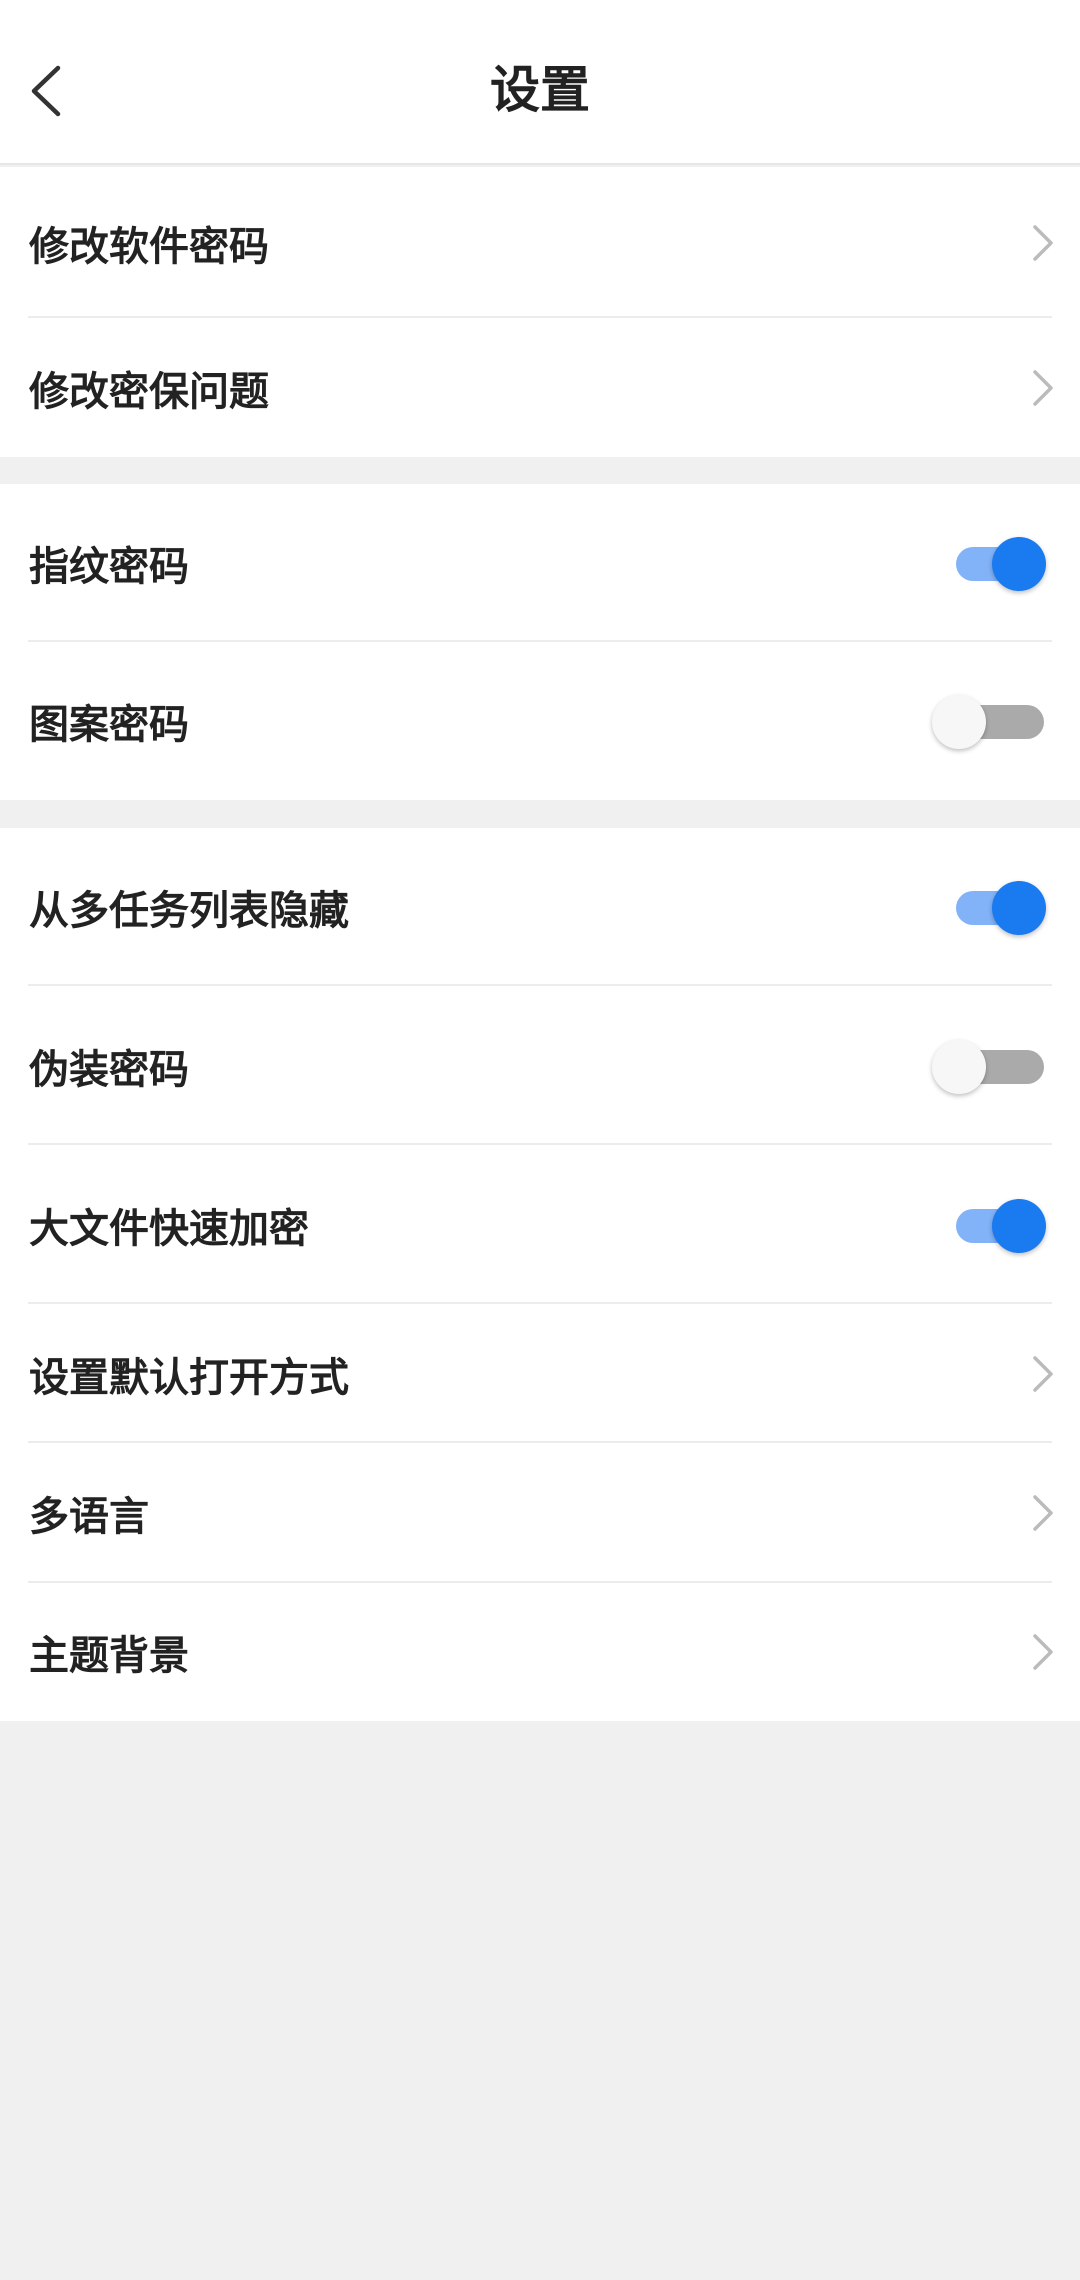  Describe the element at coordinates (988, 1066) in the screenshot. I see `disguise-password-toggle` at that location.